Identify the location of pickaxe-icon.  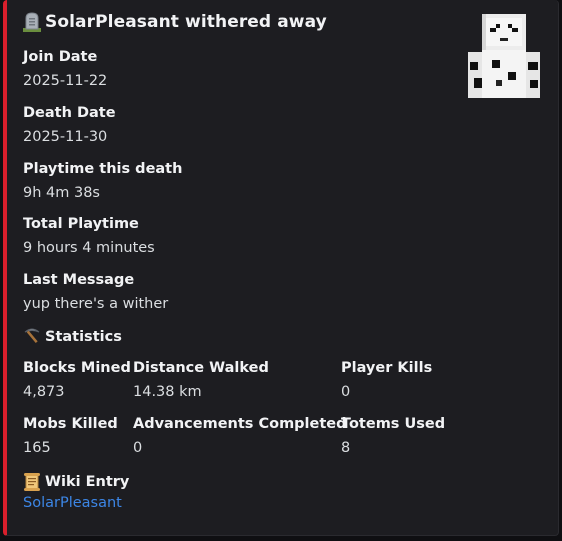
(32, 337).